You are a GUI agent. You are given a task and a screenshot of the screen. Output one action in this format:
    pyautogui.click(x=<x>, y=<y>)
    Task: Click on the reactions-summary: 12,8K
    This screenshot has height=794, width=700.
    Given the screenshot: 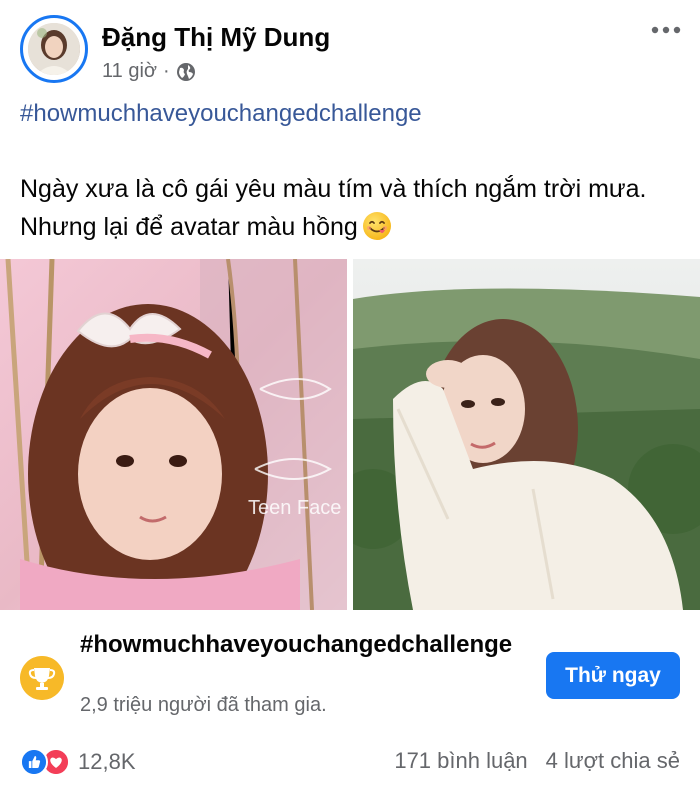 What is the action you would take?
    pyautogui.click(x=78, y=762)
    